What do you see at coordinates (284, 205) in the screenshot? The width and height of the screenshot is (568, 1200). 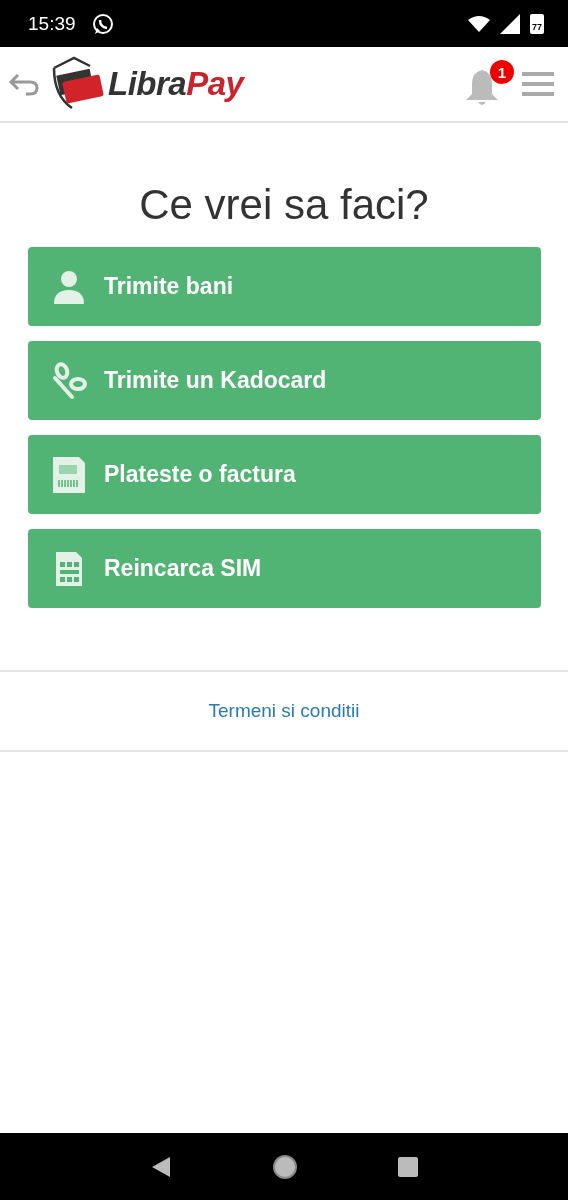 I see `page-heading: Ce vrei sa faci?` at bounding box center [284, 205].